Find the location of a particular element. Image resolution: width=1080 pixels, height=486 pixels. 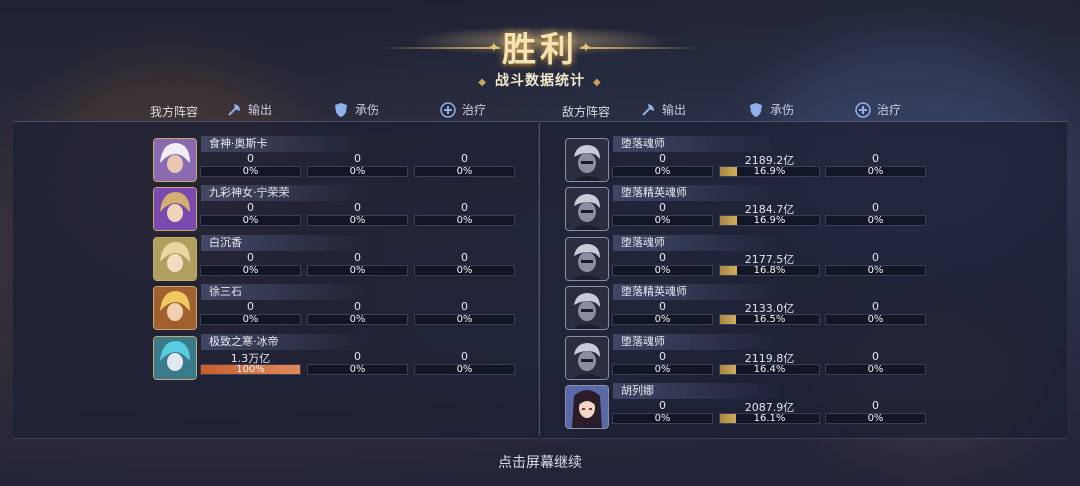

enemy-member-row: 堕落魂师 0 0% 2189.2亿 16.9% 0 0% is located at coordinates (755, 159).